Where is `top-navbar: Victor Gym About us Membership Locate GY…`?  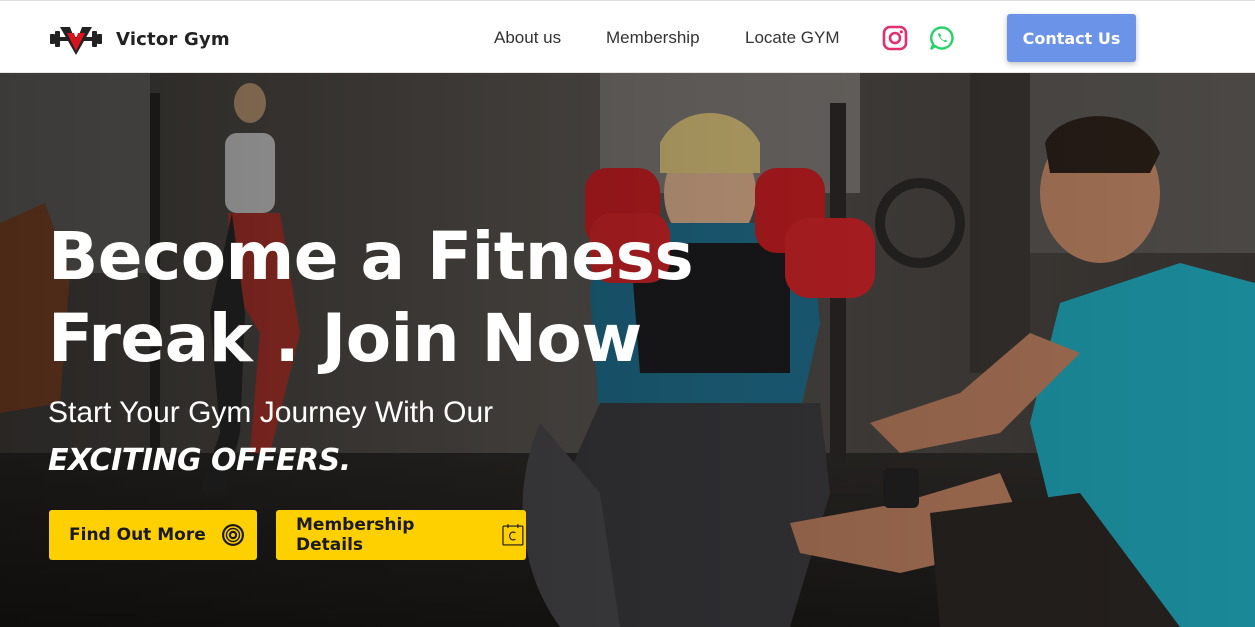 top-navbar: Victor Gym About us Membership Locate GY… is located at coordinates (627, 36).